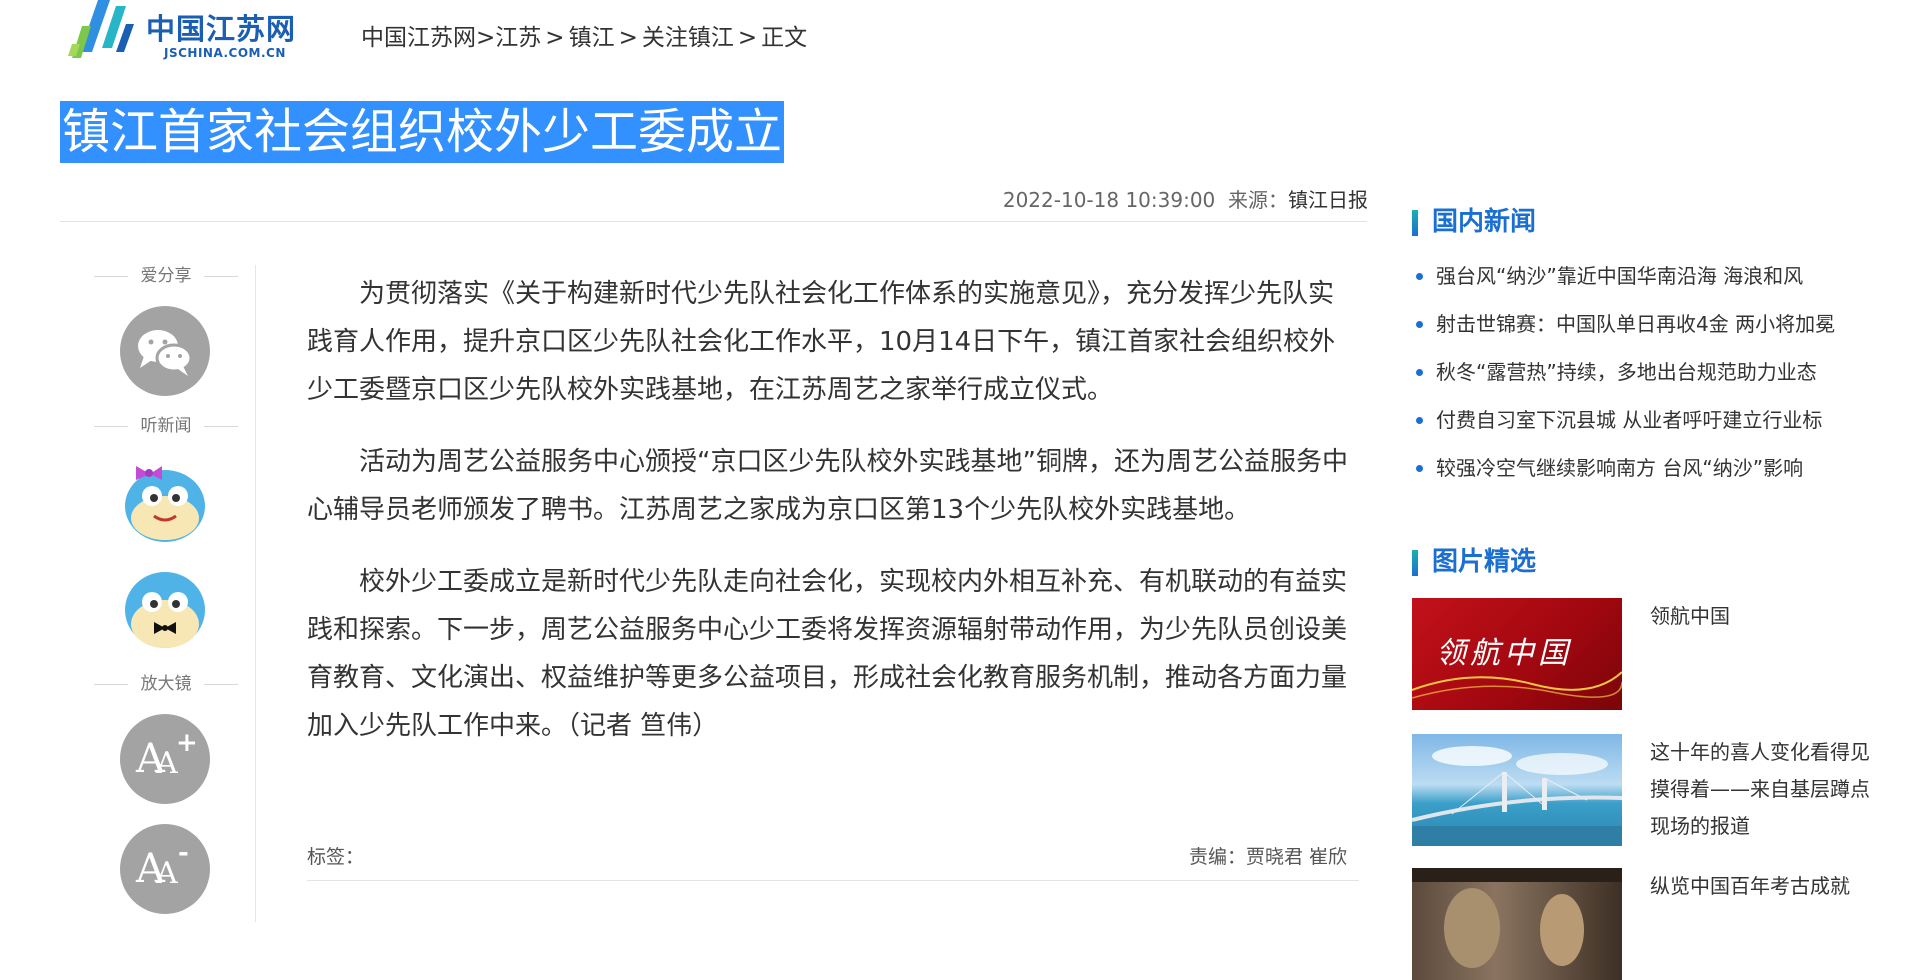 This screenshot has height=980, width=1919. What do you see at coordinates (1642, 324) in the screenshot?
I see `list-item: 射击世锦赛：中国队单日再收4金 两小将加冕` at bounding box center [1642, 324].